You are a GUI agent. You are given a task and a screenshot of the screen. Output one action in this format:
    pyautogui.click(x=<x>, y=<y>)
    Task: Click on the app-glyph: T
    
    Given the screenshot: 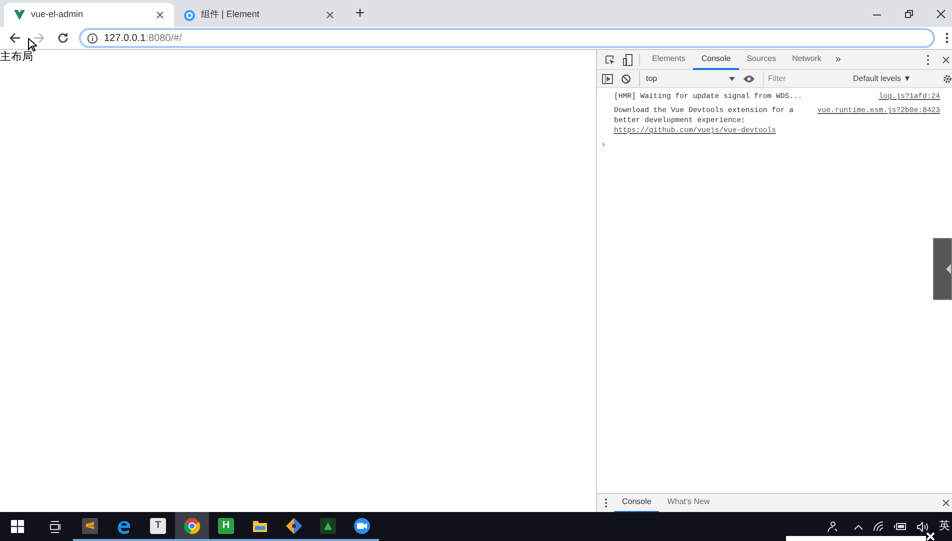 What is the action you would take?
    pyautogui.click(x=158, y=525)
    